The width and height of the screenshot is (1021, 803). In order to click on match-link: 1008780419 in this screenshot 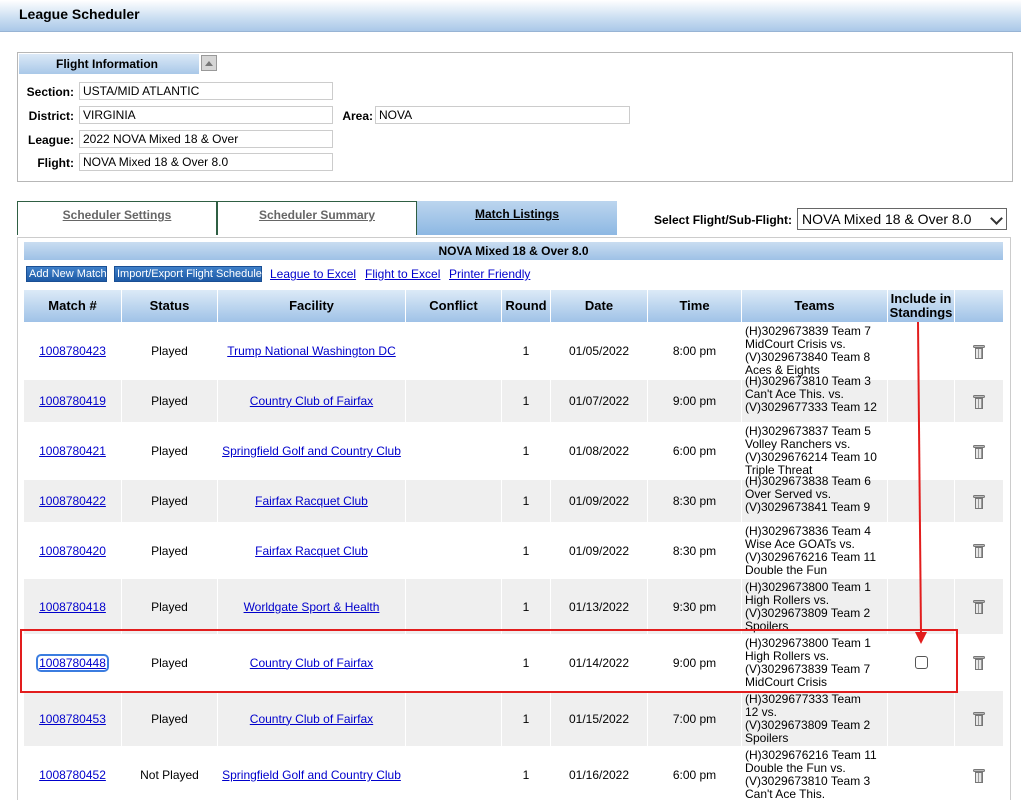, I will do `click(72, 401)`.